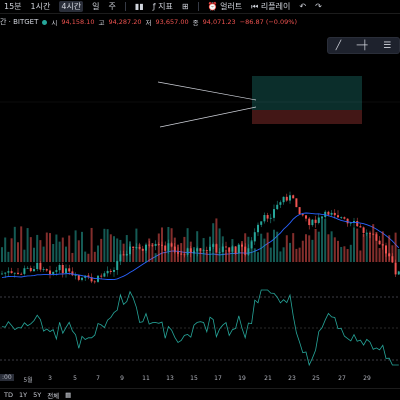  What do you see at coordinates (387, 46) in the screenshot?
I see `fib-tool-icon: ☰` at bounding box center [387, 46].